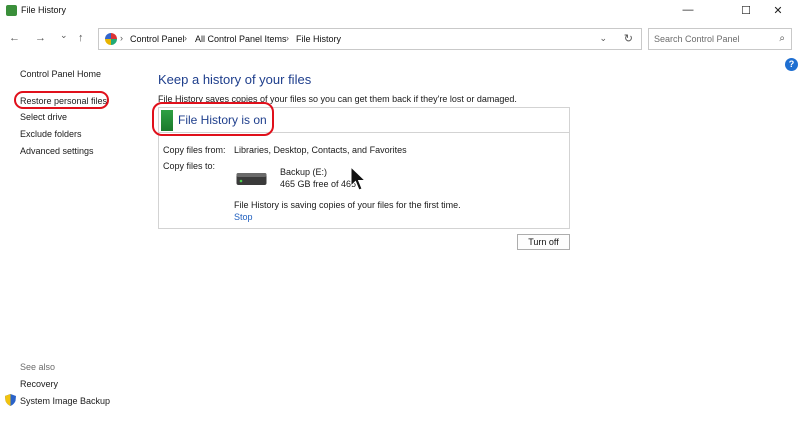 The image size is (800, 421). What do you see at coordinates (10, 400) in the screenshot?
I see `uac-shield-icon` at bounding box center [10, 400].